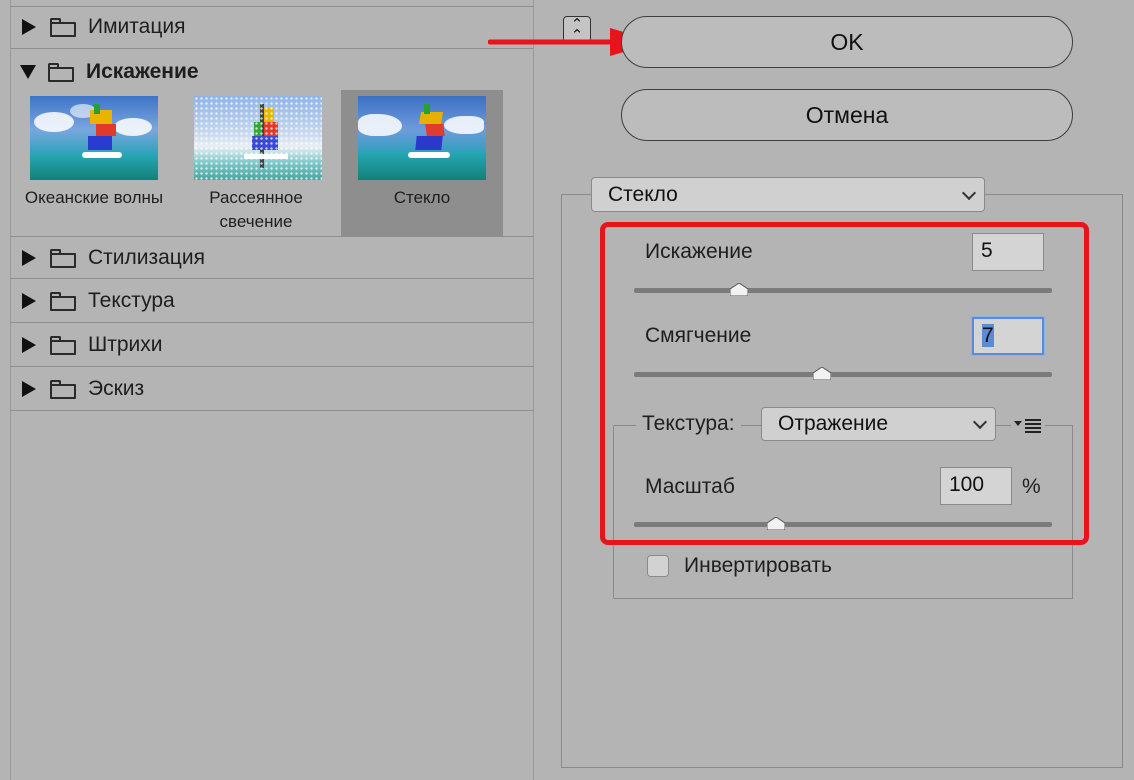 This screenshot has width=1134, height=780. I want to click on category-texture: Текстура, so click(272, 301).